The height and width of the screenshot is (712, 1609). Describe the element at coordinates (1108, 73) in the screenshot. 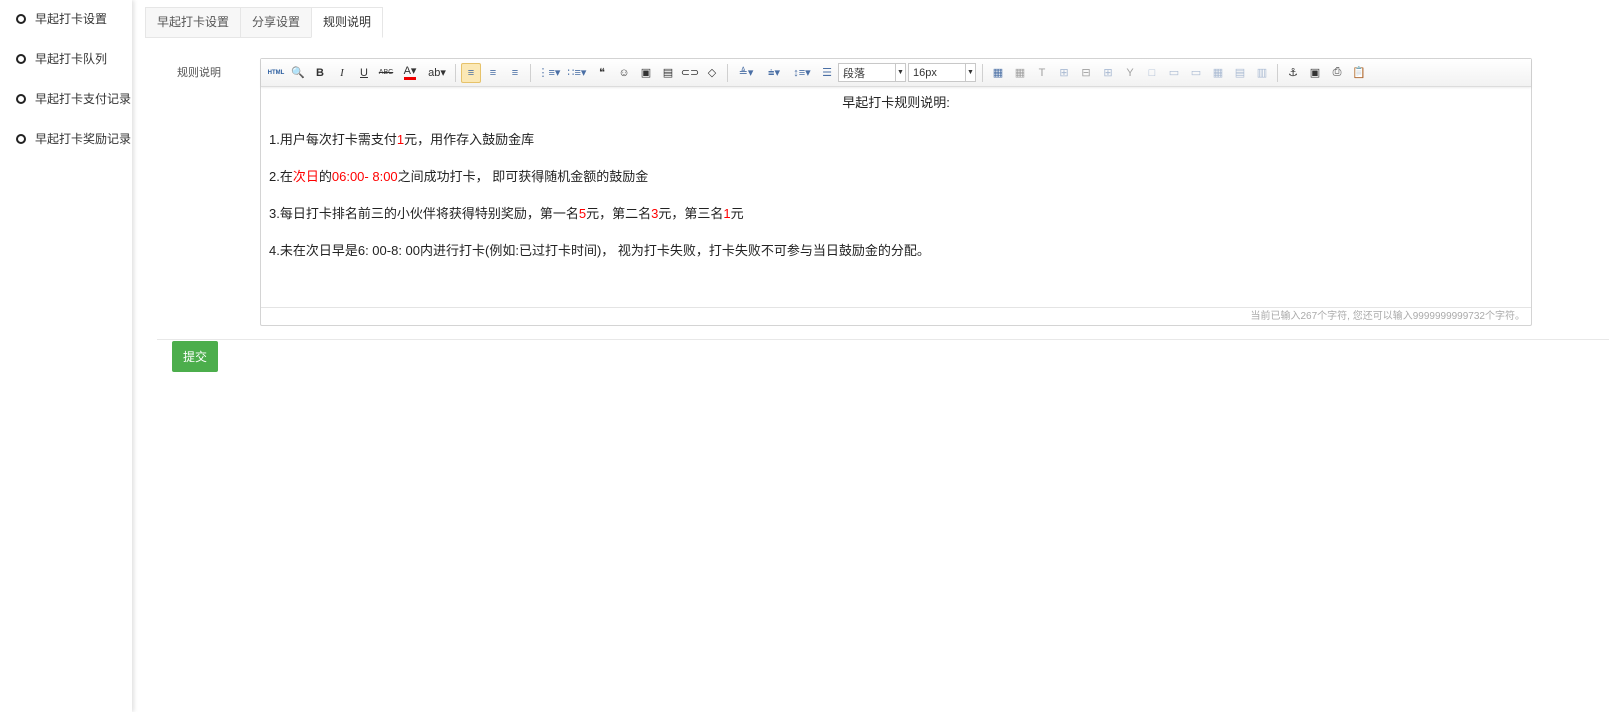

I see `toolbar-insert-col-button: ⊞` at that location.